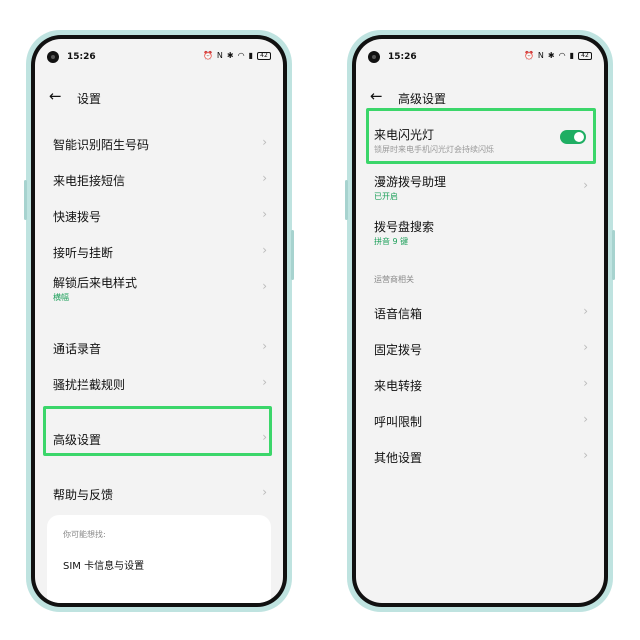  What do you see at coordinates (103, 564) in the screenshot?
I see `suggestion-sim-settings: SIM 卡信息与设置` at bounding box center [103, 564].